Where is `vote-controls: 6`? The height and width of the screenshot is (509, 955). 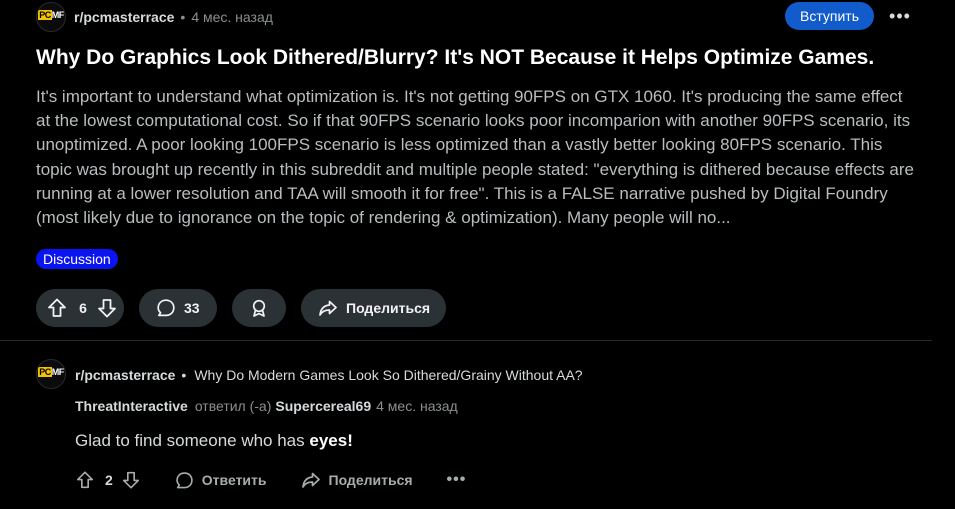
vote-controls: 6 is located at coordinates (80, 308).